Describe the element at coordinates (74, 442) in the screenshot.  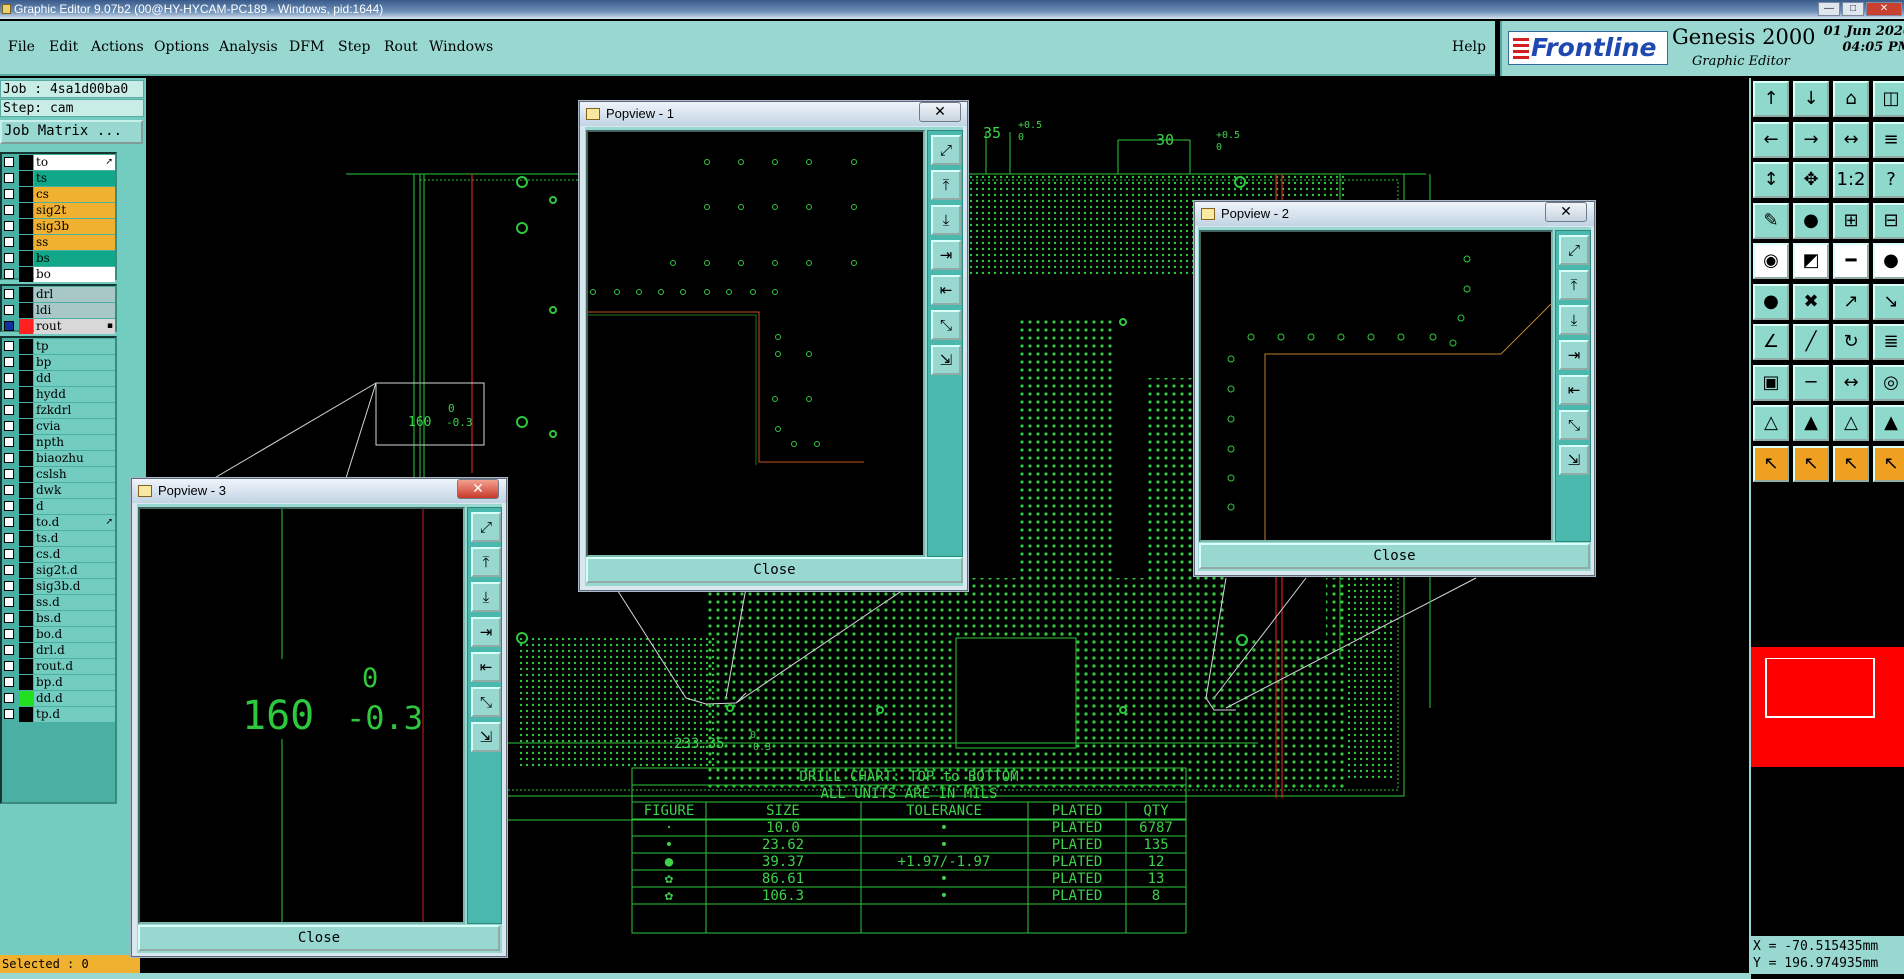
I see `layer-name: npth` at that location.